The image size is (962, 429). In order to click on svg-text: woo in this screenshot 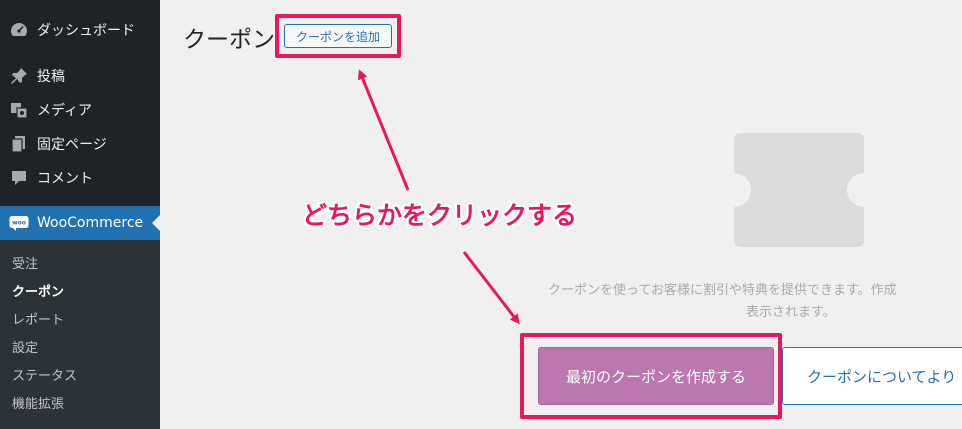, I will do `click(19, 223)`.